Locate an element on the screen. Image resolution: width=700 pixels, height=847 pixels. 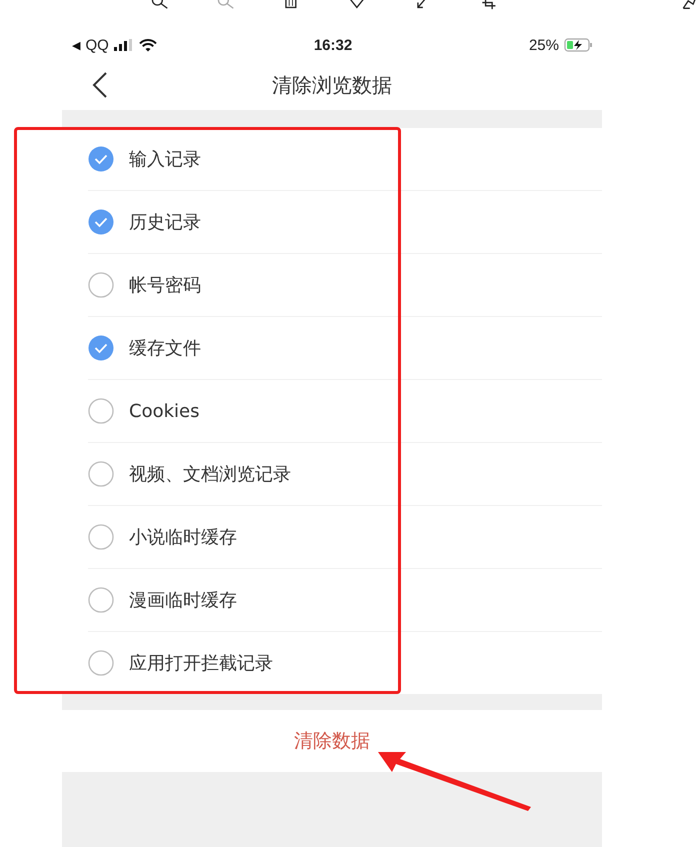
battery-percent: 25% is located at coordinates (543, 45).